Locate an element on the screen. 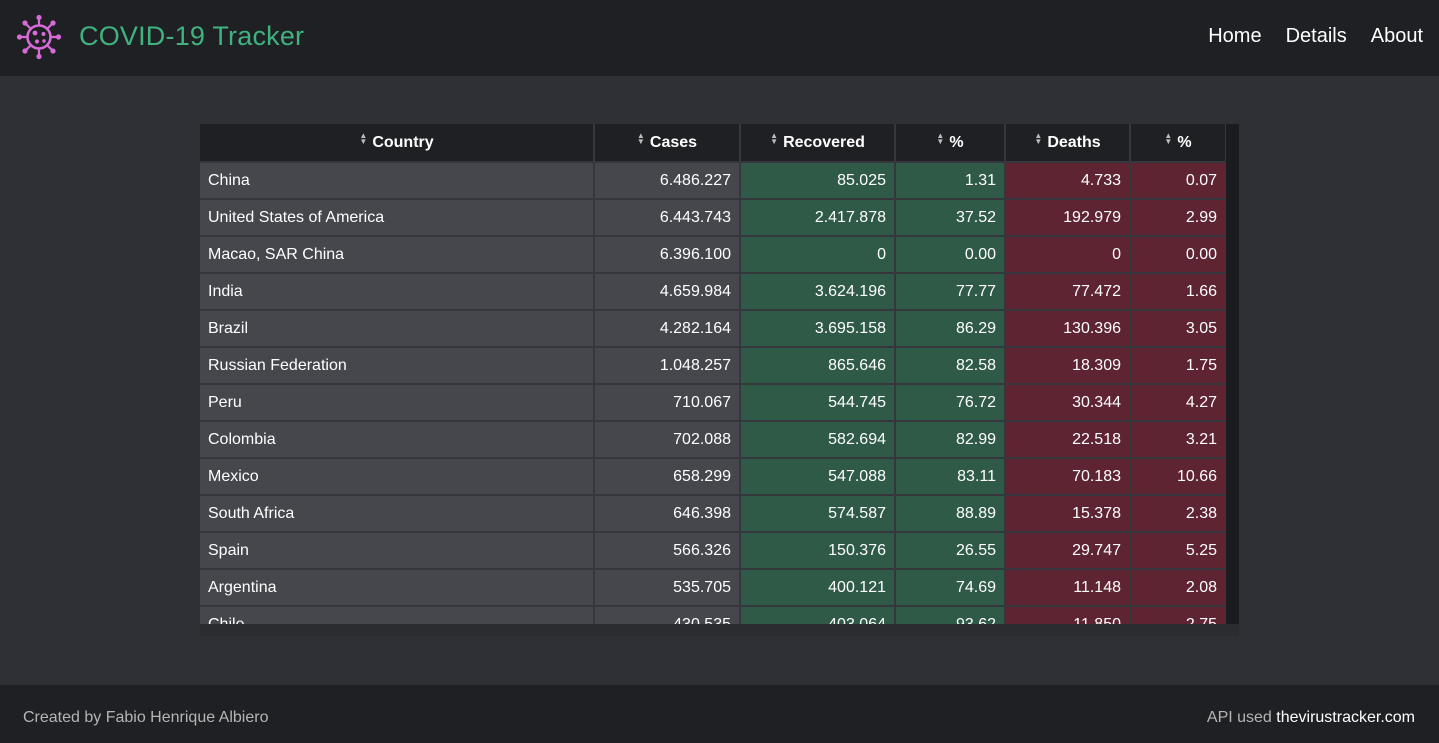  footer-api-label: API used is located at coordinates (1239, 717).